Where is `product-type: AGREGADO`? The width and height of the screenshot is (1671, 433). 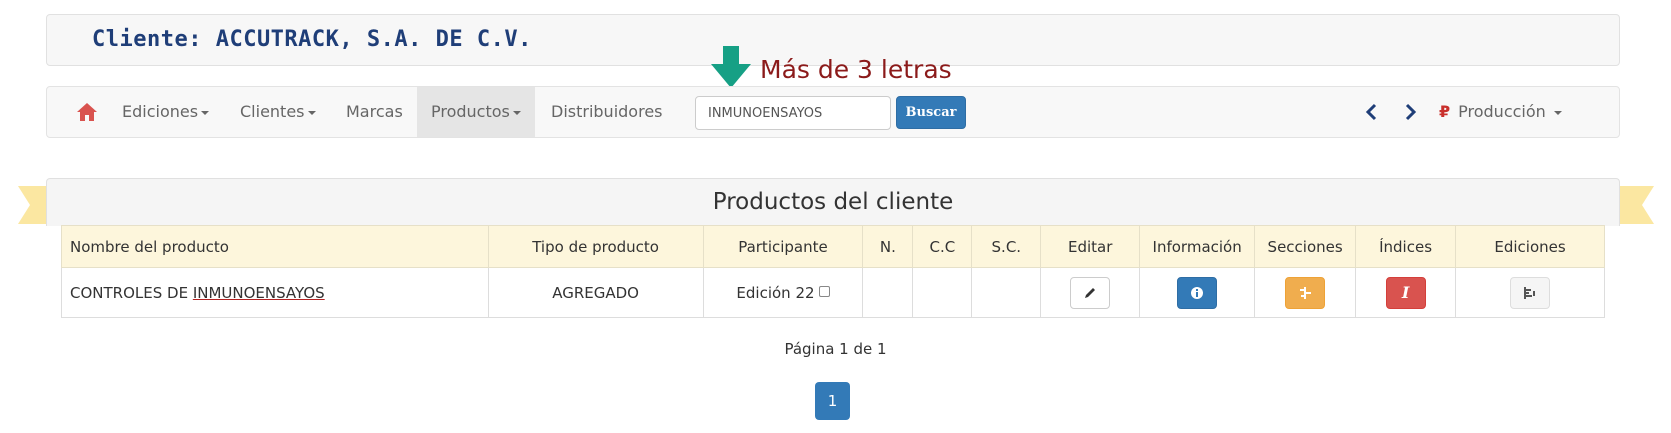
product-type: AGREGADO is located at coordinates (595, 292).